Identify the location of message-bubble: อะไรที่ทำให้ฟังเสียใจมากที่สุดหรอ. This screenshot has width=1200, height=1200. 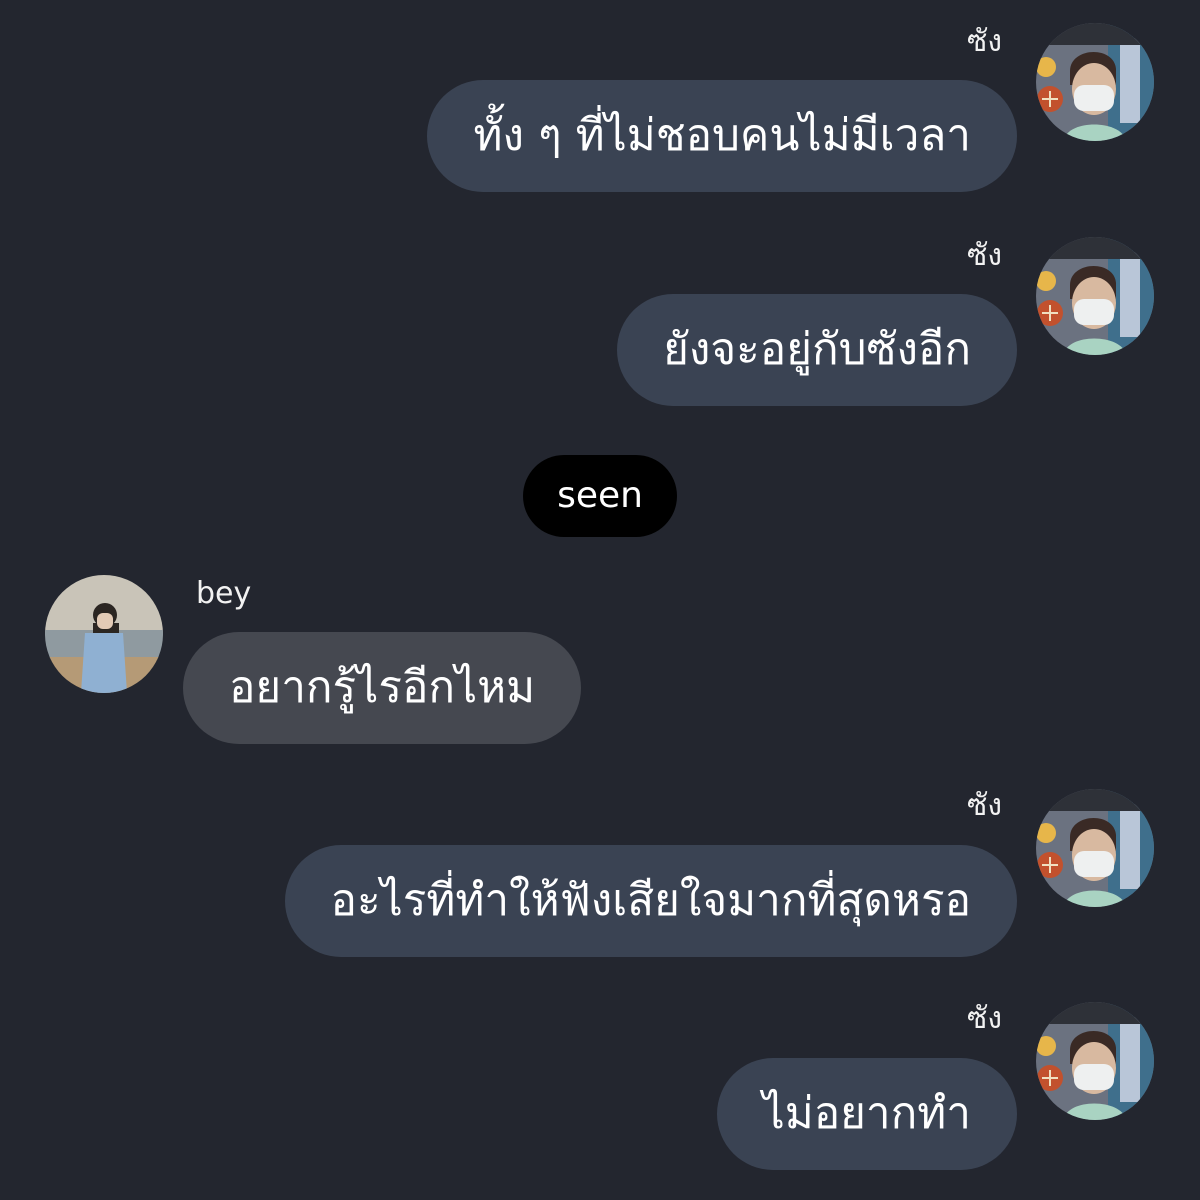
(650, 901).